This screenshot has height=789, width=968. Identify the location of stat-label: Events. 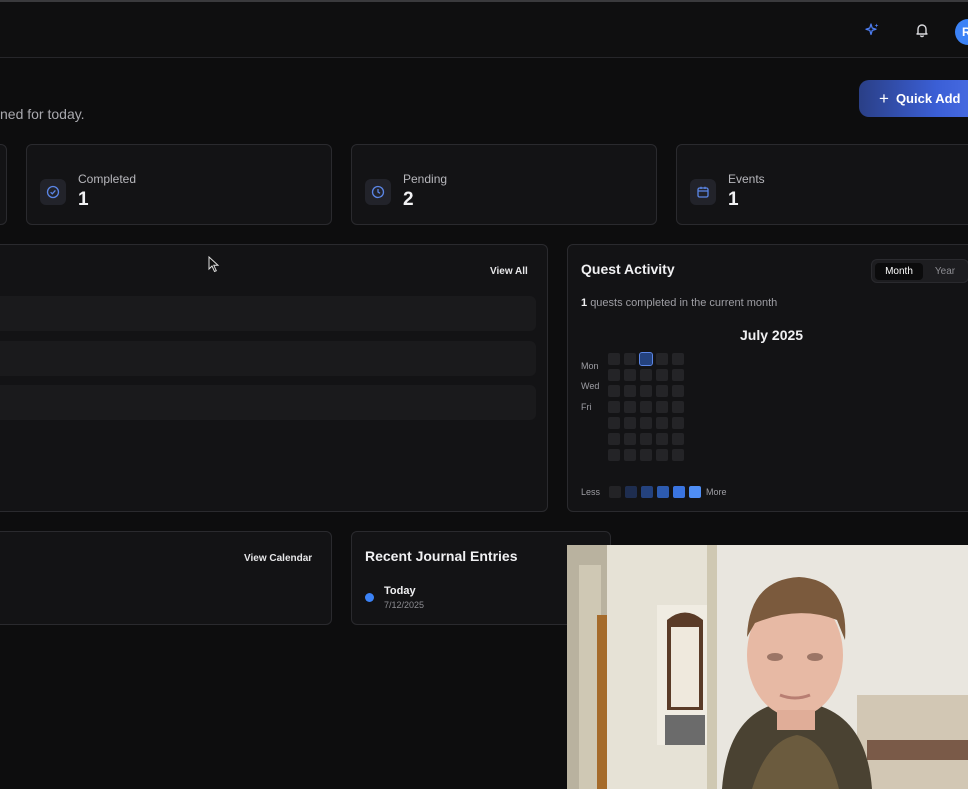
(746, 179).